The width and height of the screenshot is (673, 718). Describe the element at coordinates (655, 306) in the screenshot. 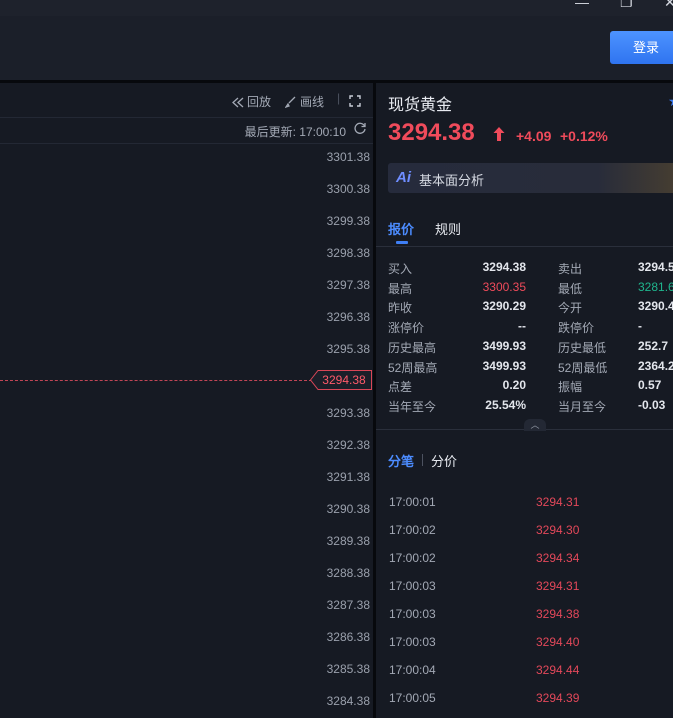

I see `quote-value: 3290.4` at that location.